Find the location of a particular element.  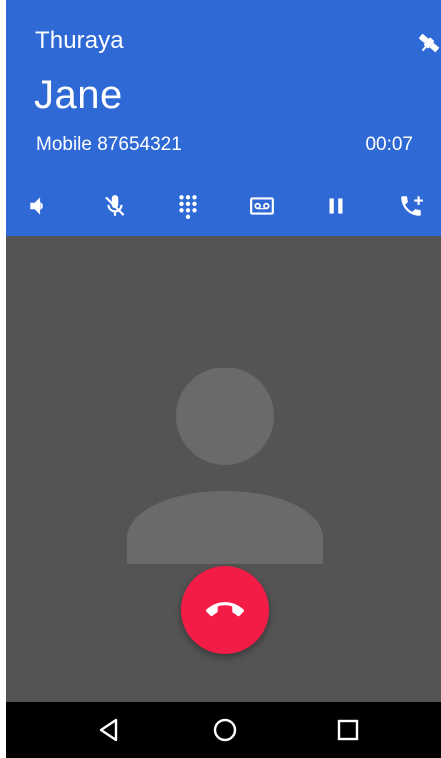

home-icon is located at coordinates (225, 730).